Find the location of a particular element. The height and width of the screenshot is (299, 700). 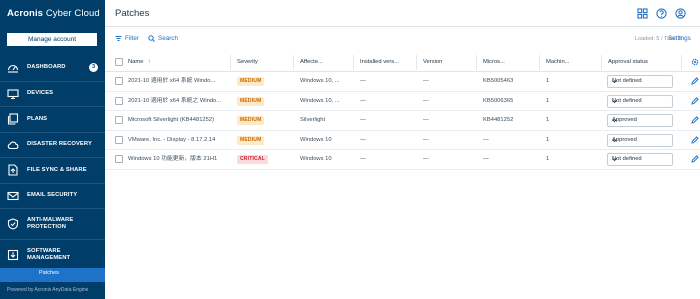

help-icon is located at coordinates (661, 13).